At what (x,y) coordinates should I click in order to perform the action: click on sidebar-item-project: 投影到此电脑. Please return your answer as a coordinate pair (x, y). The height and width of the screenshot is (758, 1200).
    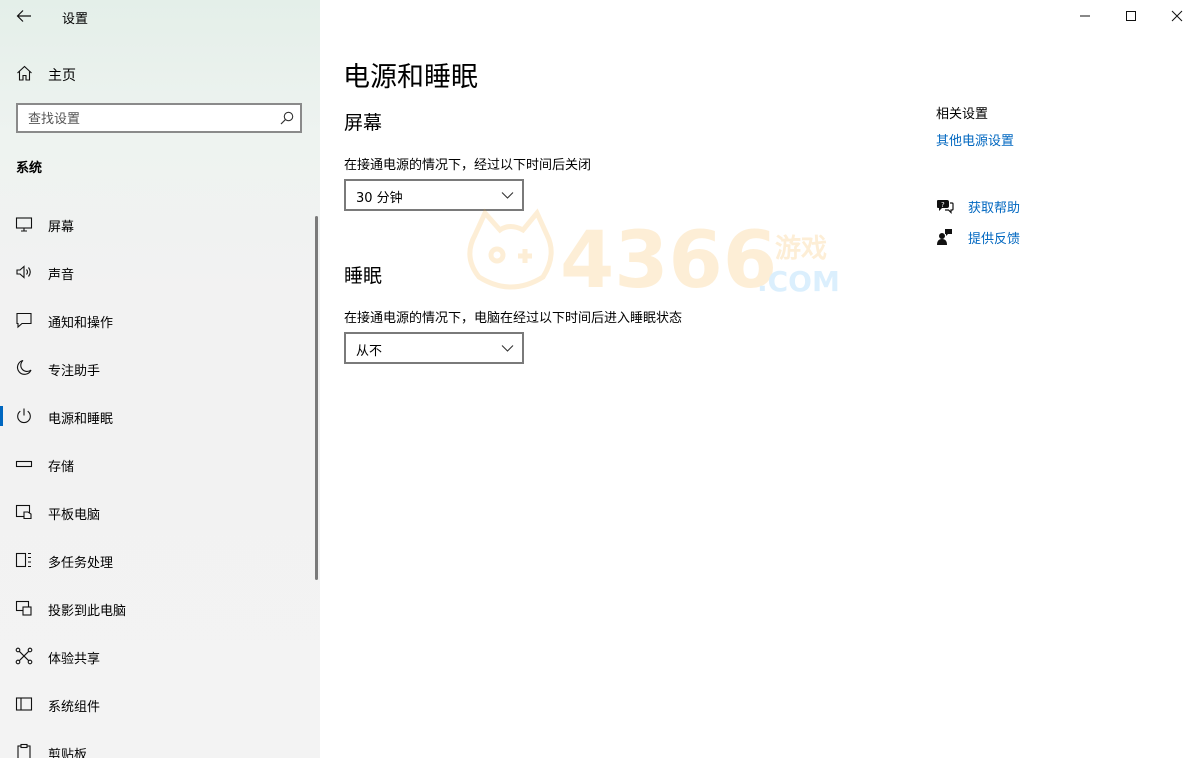
    Looking at the image, I should click on (158, 608).